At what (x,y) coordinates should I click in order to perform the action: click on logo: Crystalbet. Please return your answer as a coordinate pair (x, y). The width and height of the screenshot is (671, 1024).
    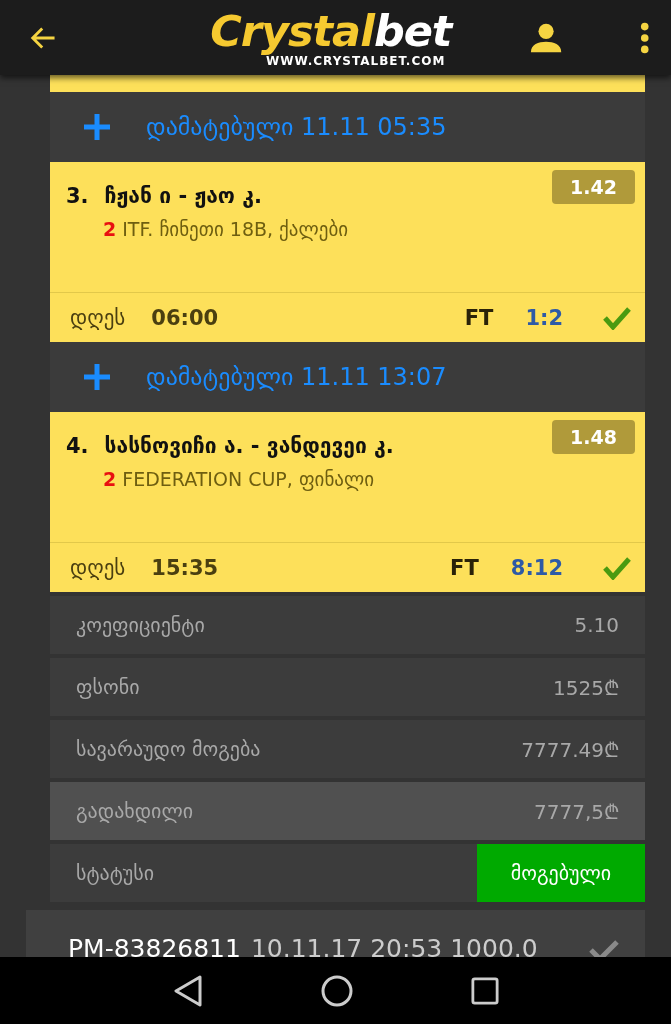
    Looking at the image, I should click on (331, 30).